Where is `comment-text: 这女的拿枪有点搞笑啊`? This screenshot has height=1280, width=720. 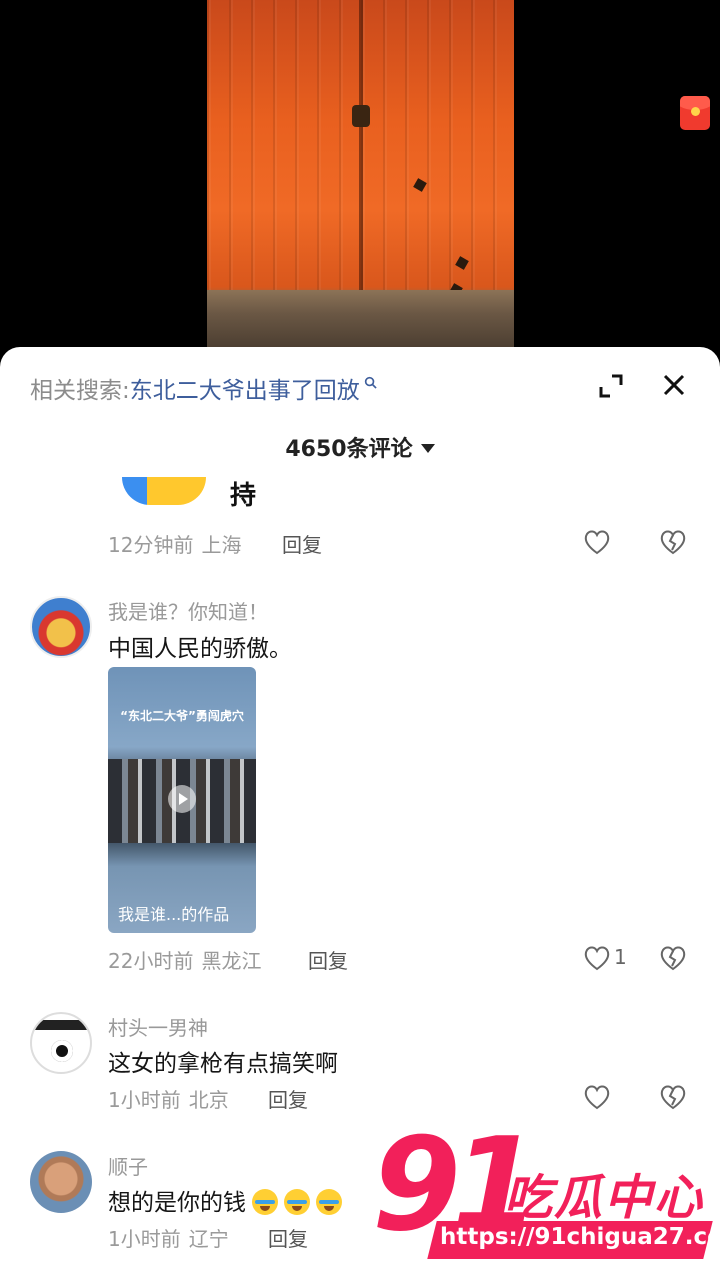
comment-text: 这女的拿枪有点搞笑啊 is located at coordinates (223, 1064).